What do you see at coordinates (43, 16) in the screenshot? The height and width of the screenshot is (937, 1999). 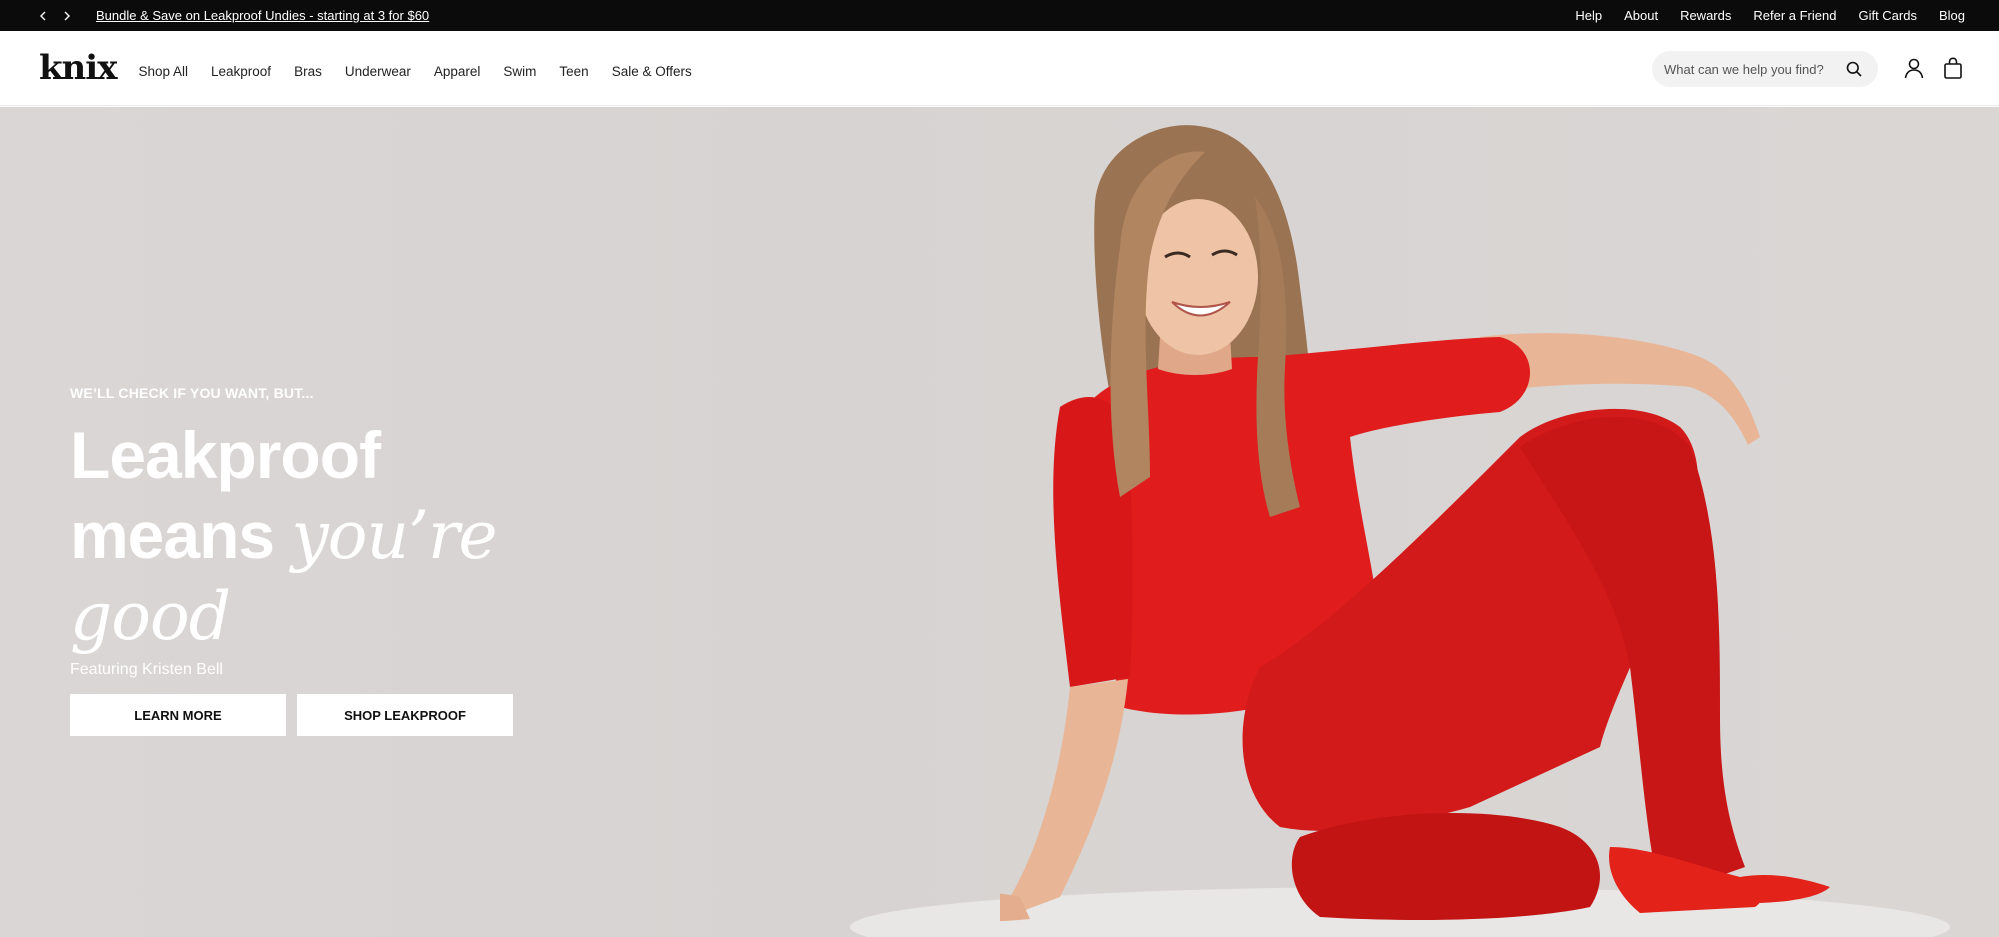 I see `chevron-left-icon` at bounding box center [43, 16].